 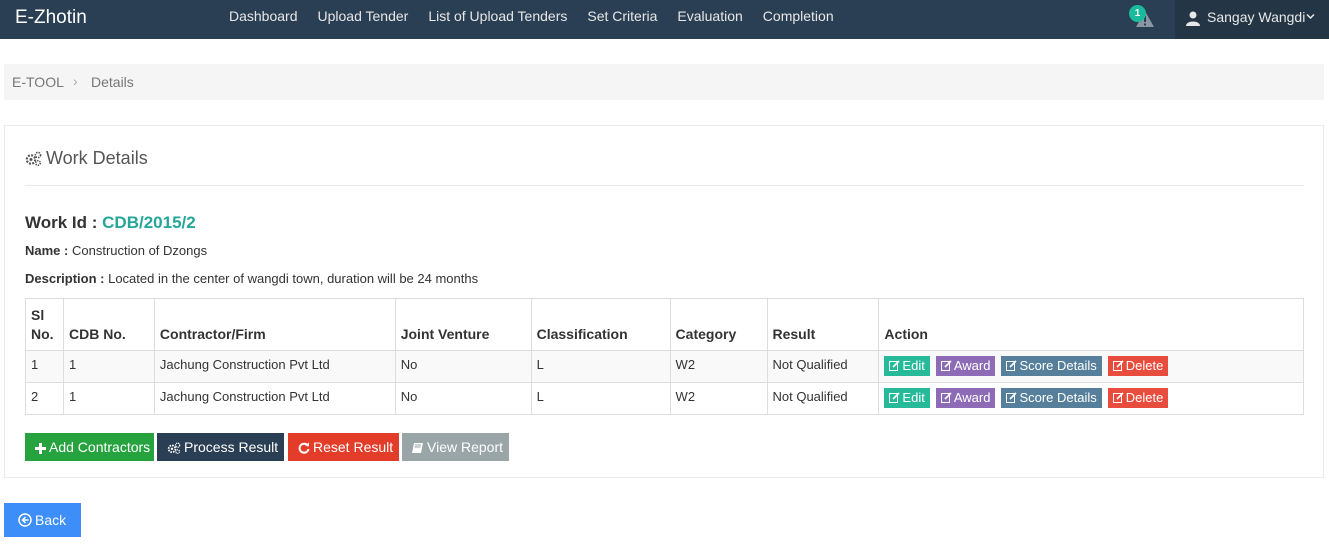 I want to click on header-joint-venture: Joint Venture, so click(x=463, y=324).